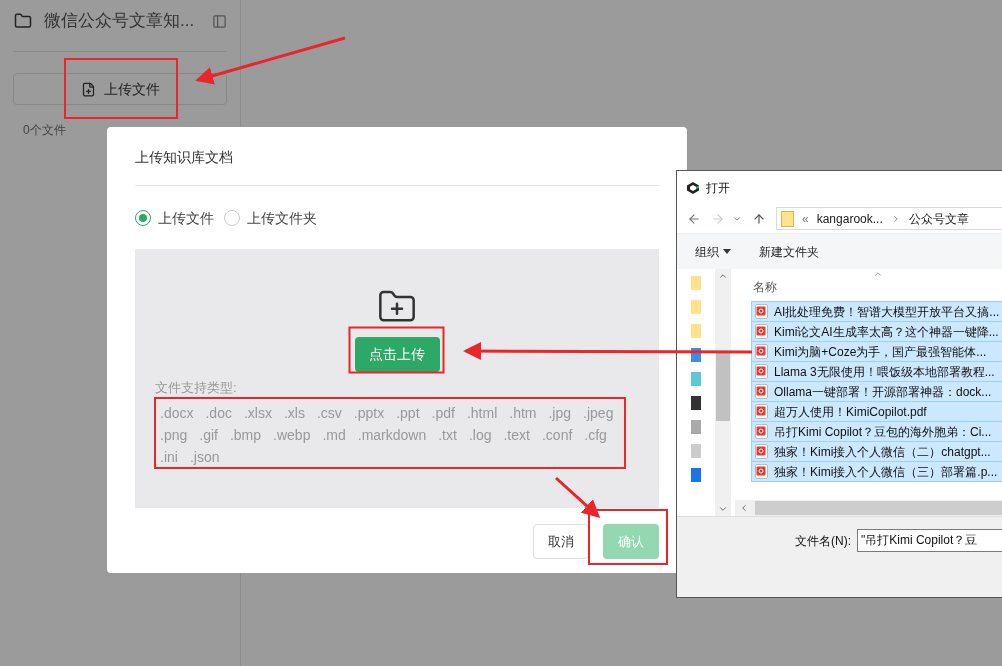 The width and height of the screenshot is (1002, 666). I want to click on radio-option: 上传文件, so click(174, 218).